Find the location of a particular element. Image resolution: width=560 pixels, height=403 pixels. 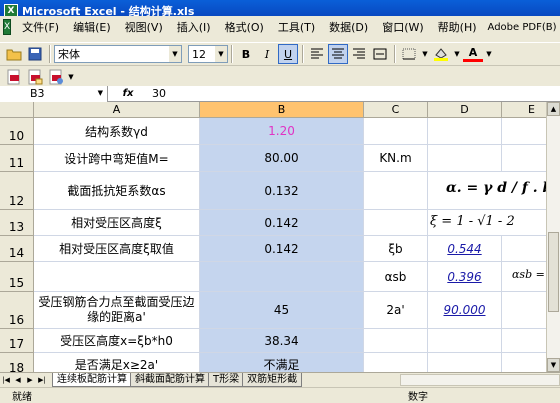

cell-c13 is located at coordinates (396, 223).